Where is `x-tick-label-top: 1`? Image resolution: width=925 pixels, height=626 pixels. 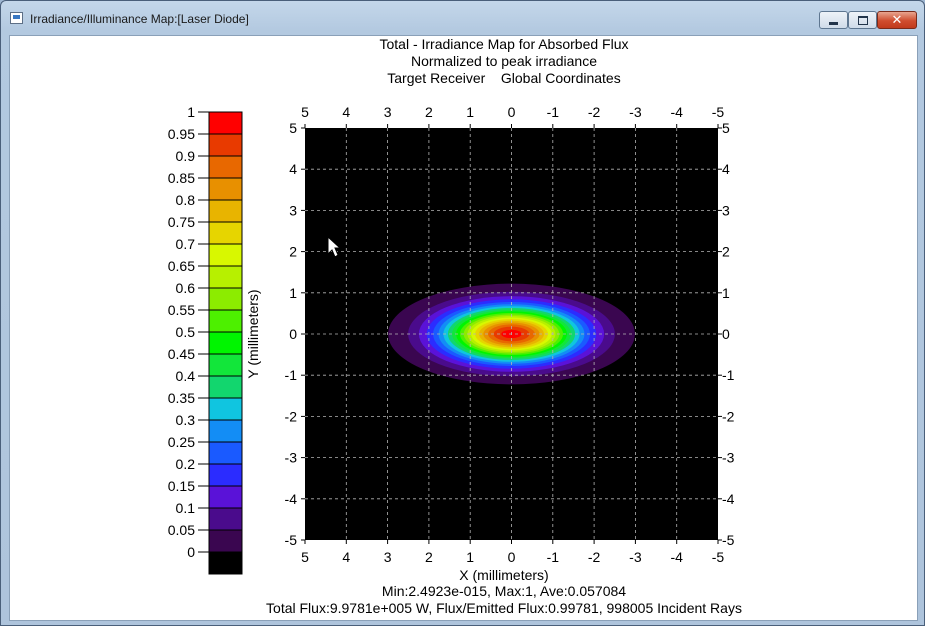 x-tick-label-top: 1 is located at coordinates (470, 112).